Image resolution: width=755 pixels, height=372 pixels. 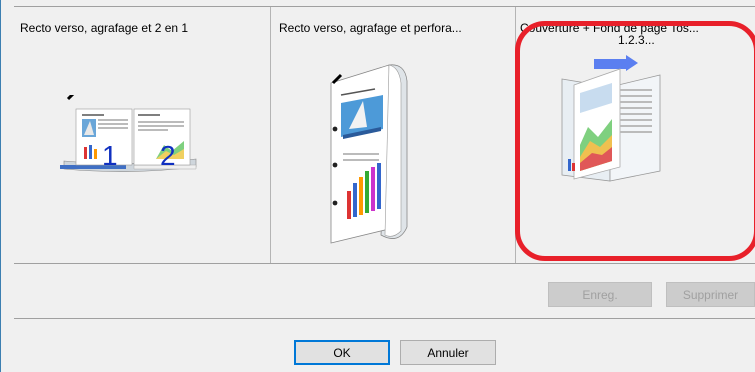 What do you see at coordinates (384, 263) in the screenshot?
I see `gallery-bottom-divider` at bounding box center [384, 263].